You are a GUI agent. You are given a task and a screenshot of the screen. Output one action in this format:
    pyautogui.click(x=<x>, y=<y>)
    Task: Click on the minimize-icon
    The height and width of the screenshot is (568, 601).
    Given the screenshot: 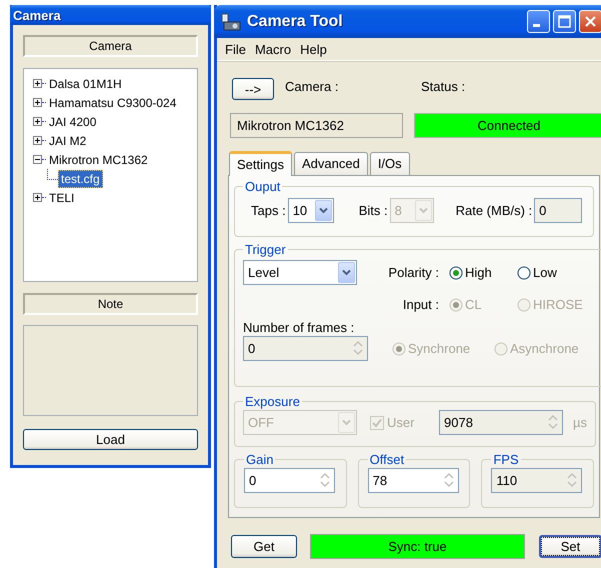 What is the action you would take?
    pyautogui.click(x=536, y=25)
    